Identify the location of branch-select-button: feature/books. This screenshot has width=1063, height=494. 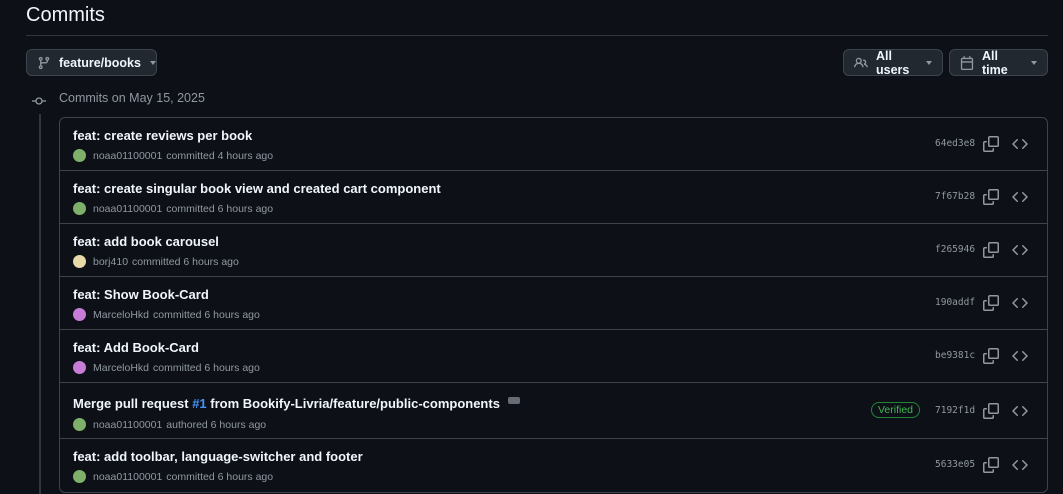
(91, 62).